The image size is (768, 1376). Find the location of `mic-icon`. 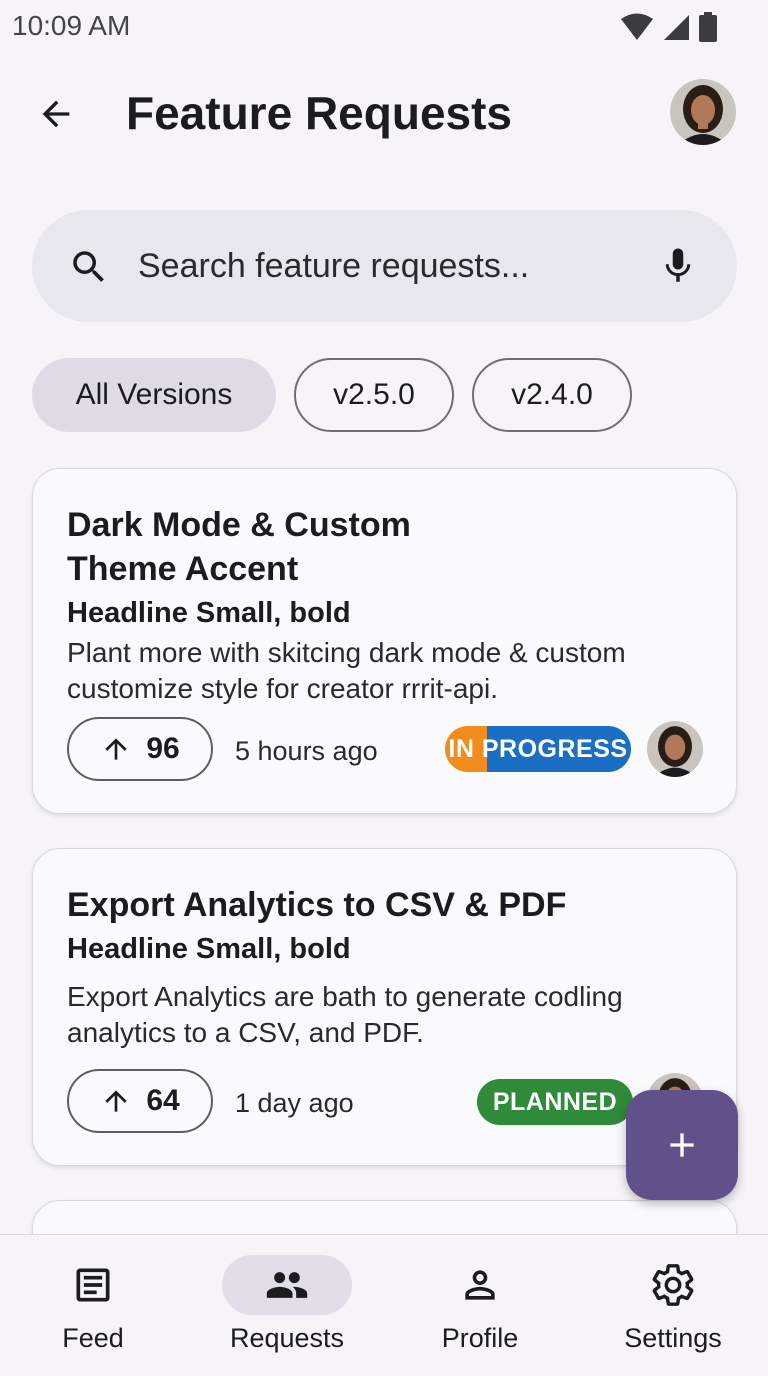

mic-icon is located at coordinates (678, 266).